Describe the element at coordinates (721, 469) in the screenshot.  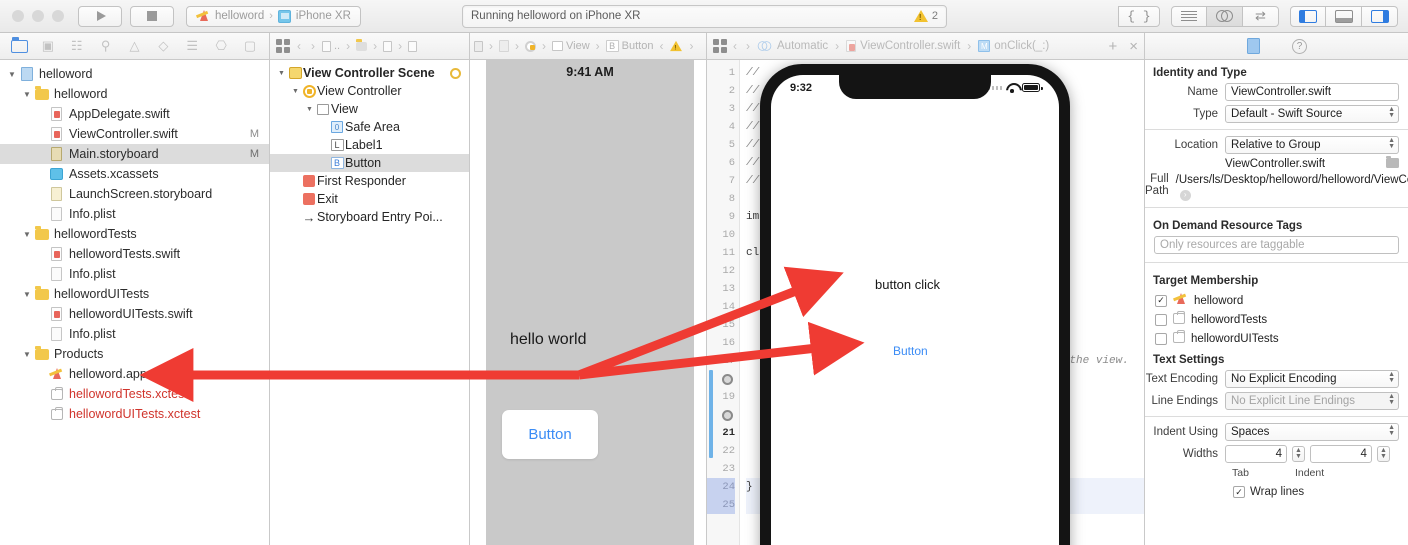
I see `line-number: 23` at that location.